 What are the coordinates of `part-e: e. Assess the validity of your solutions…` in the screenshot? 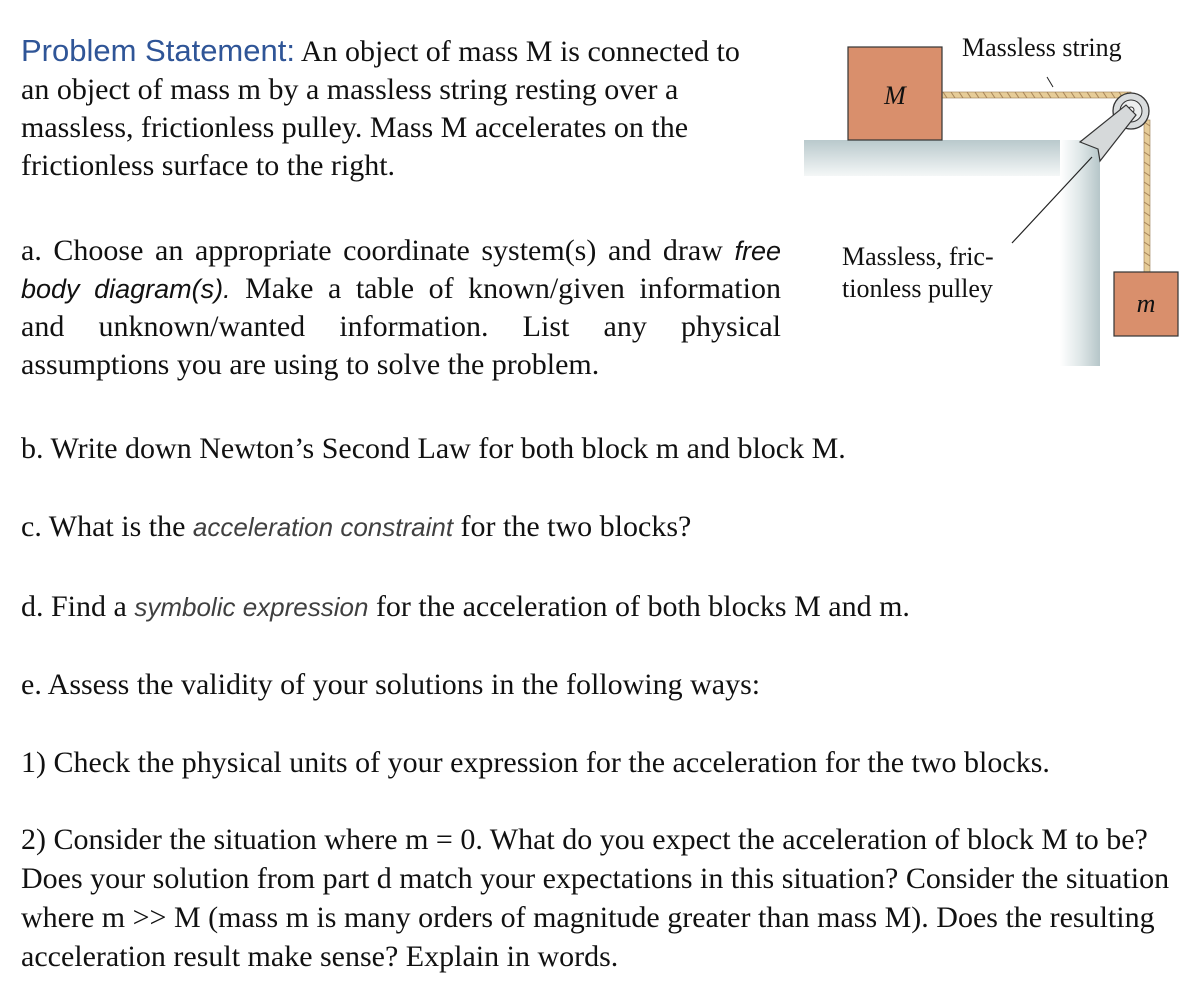 It's located at (571, 685).